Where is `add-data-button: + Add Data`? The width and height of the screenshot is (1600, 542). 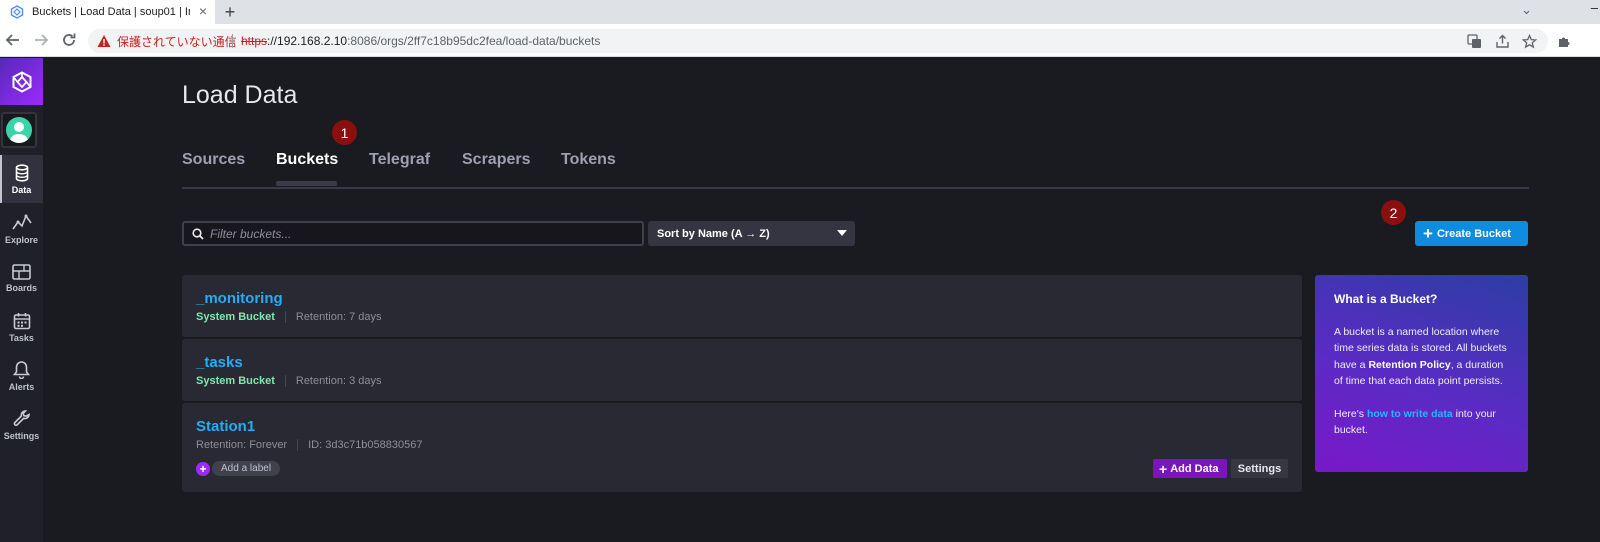 add-data-button: + Add Data is located at coordinates (1190, 468).